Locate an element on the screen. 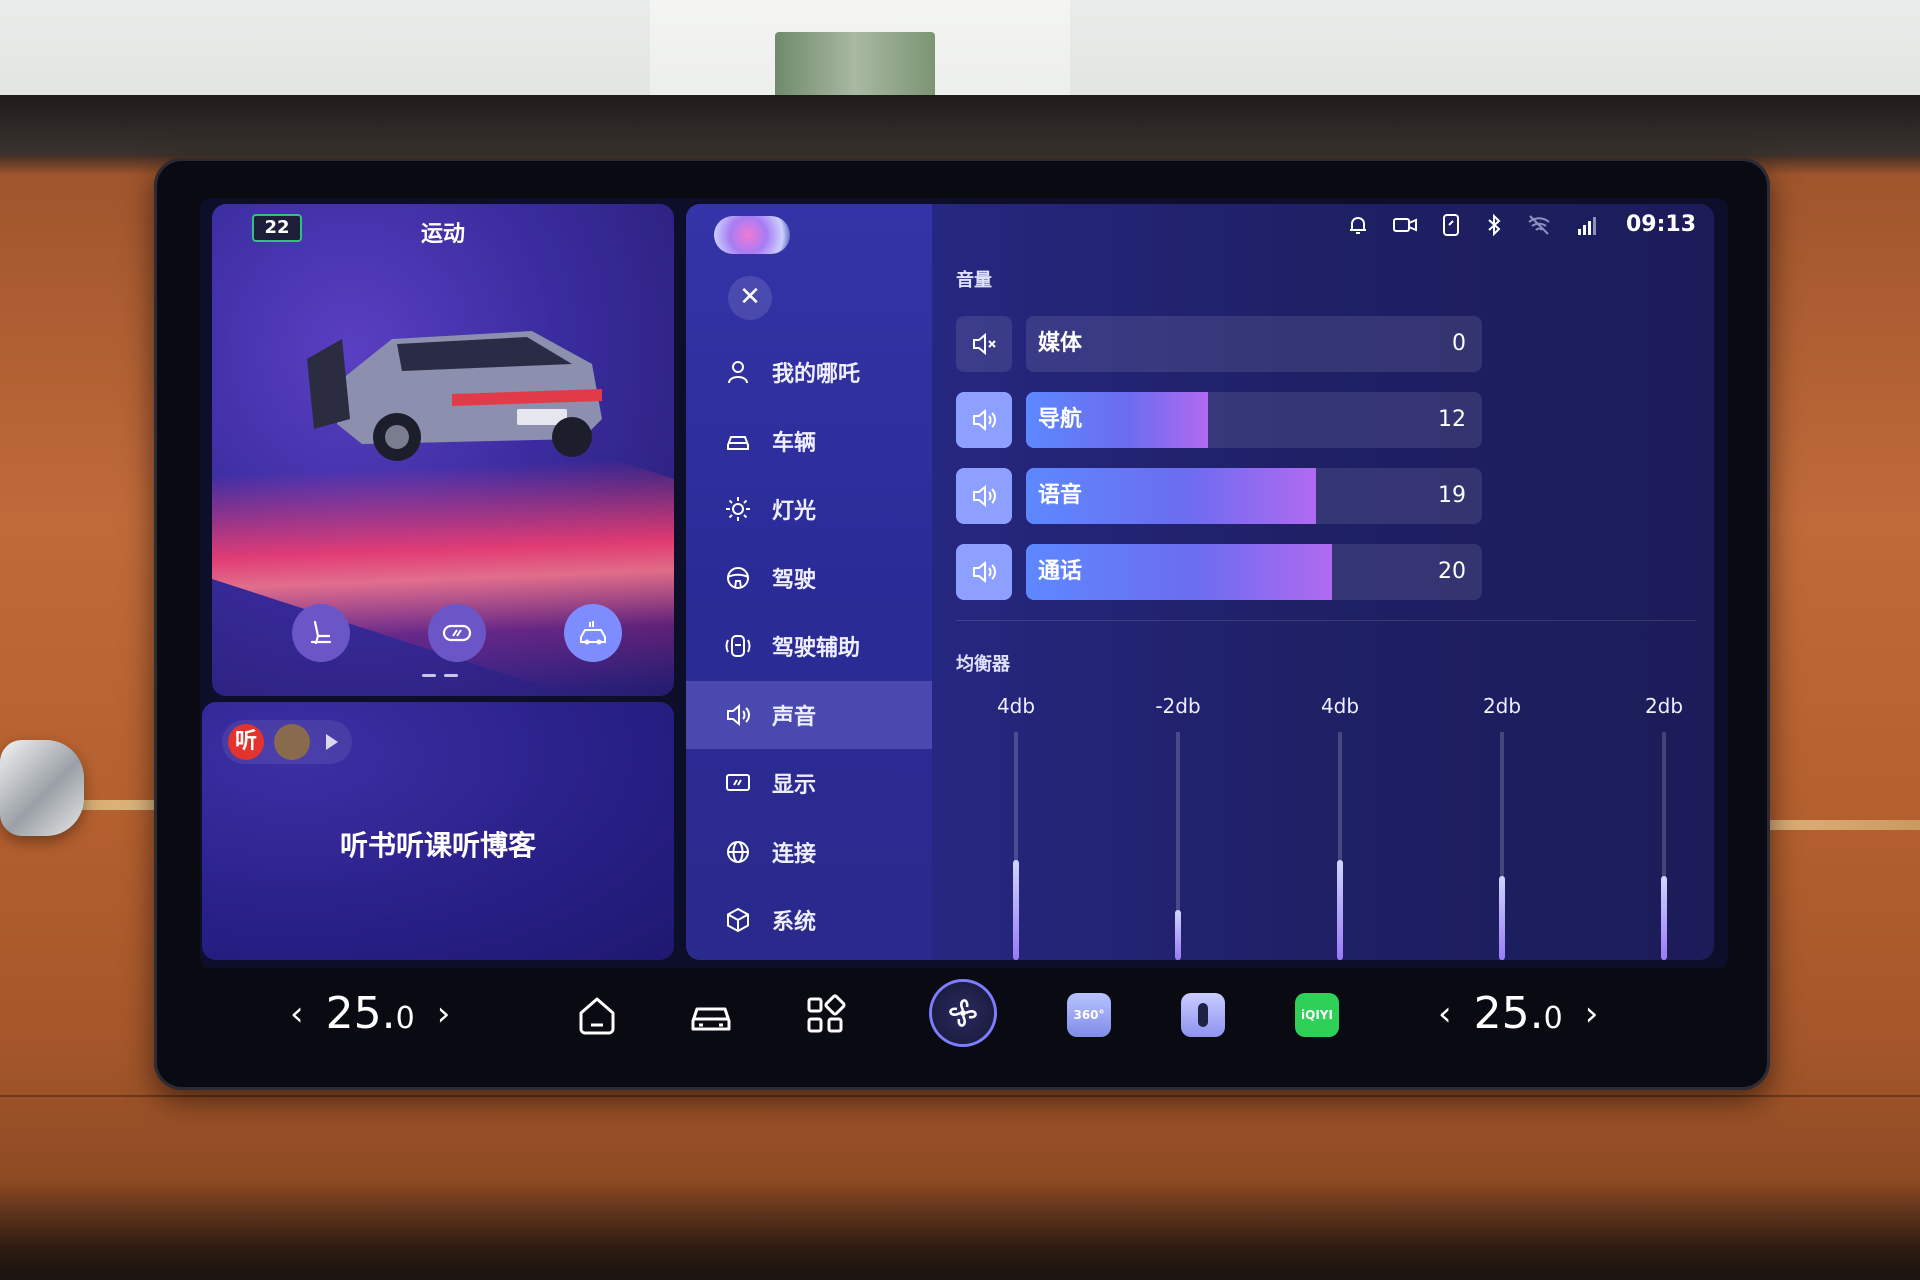 The height and width of the screenshot is (1280, 1920). mirror-button is located at coordinates (457, 633).